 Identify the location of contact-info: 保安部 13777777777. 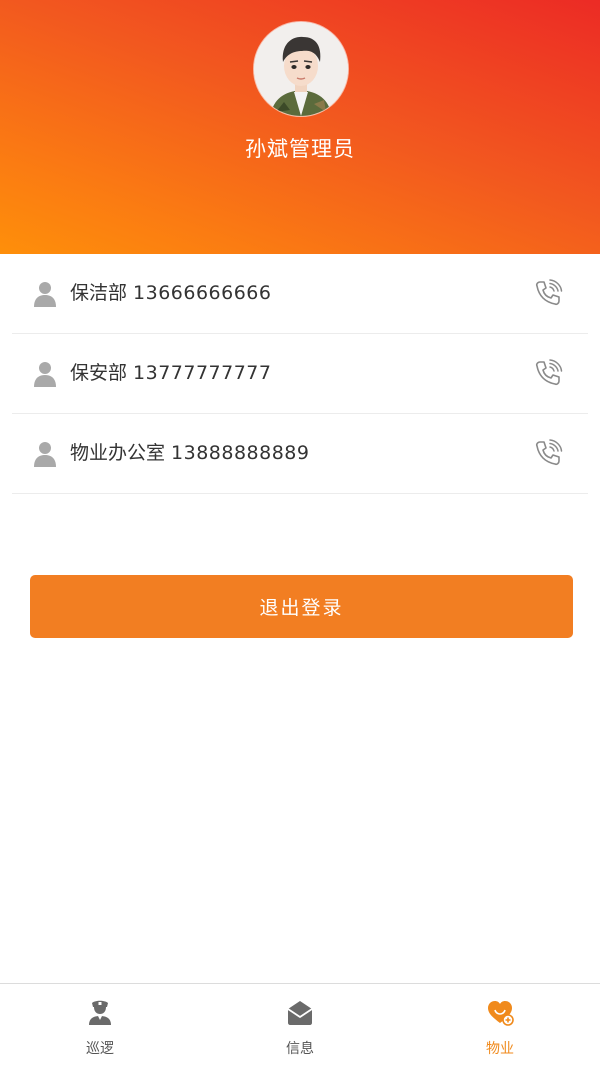
(171, 373).